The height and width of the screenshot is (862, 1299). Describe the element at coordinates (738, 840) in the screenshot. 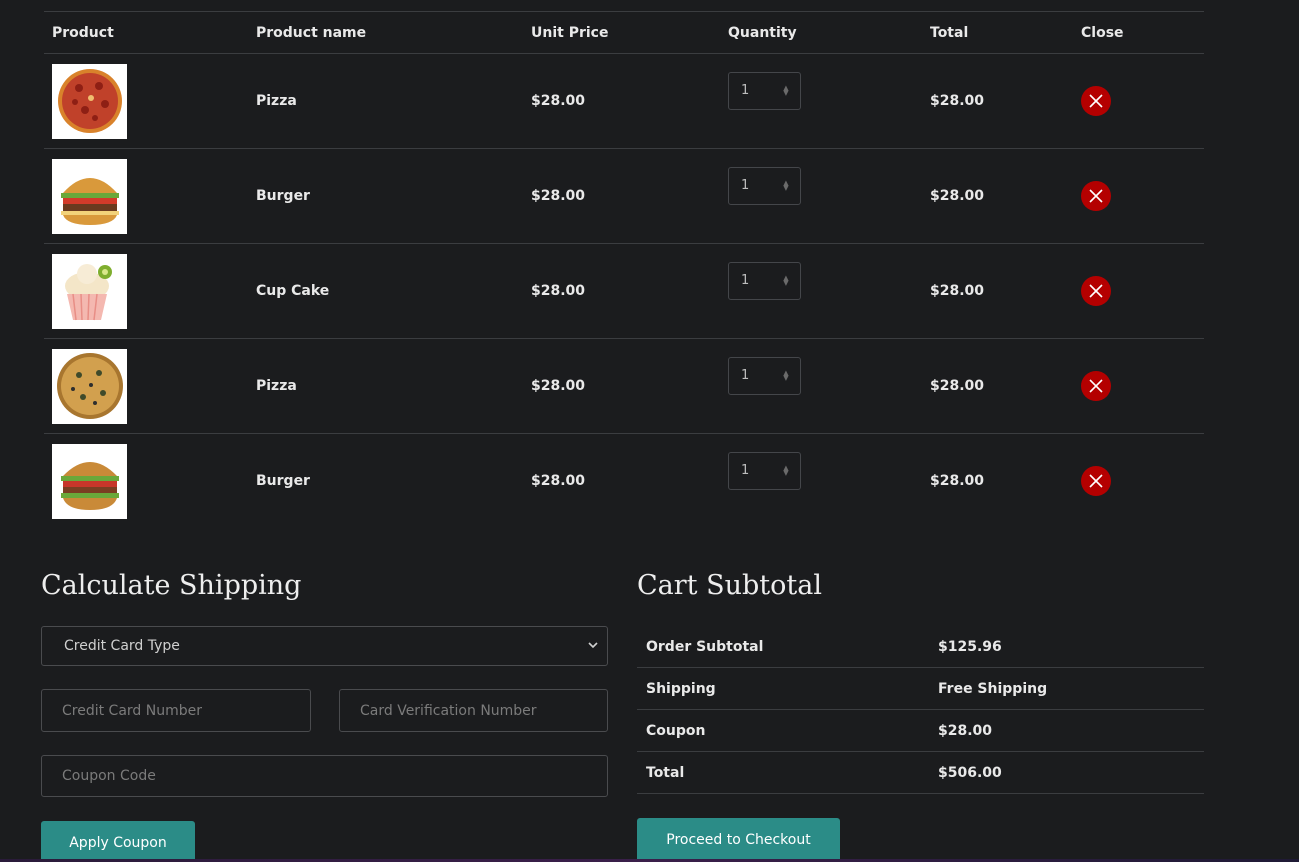

I see `proceed-to-checkout-button: Proceed to Checkout` at that location.